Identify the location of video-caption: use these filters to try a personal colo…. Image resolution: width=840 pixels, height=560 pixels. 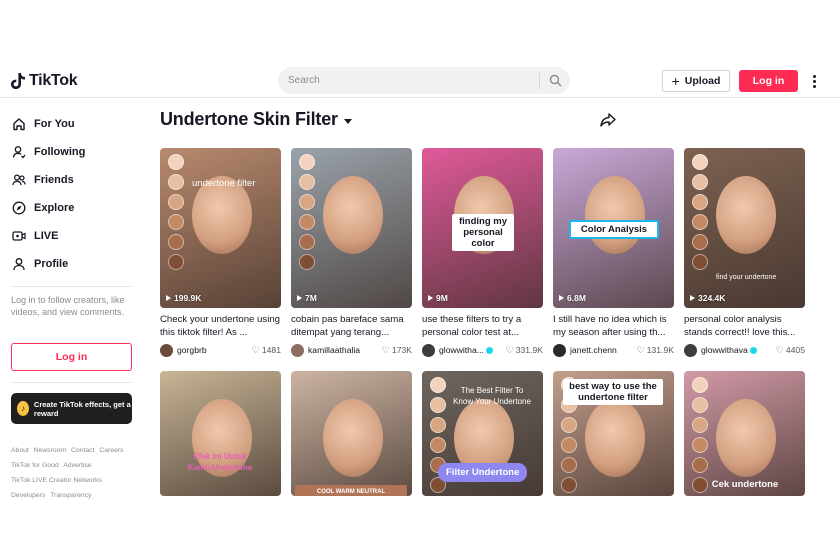
(482, 326).